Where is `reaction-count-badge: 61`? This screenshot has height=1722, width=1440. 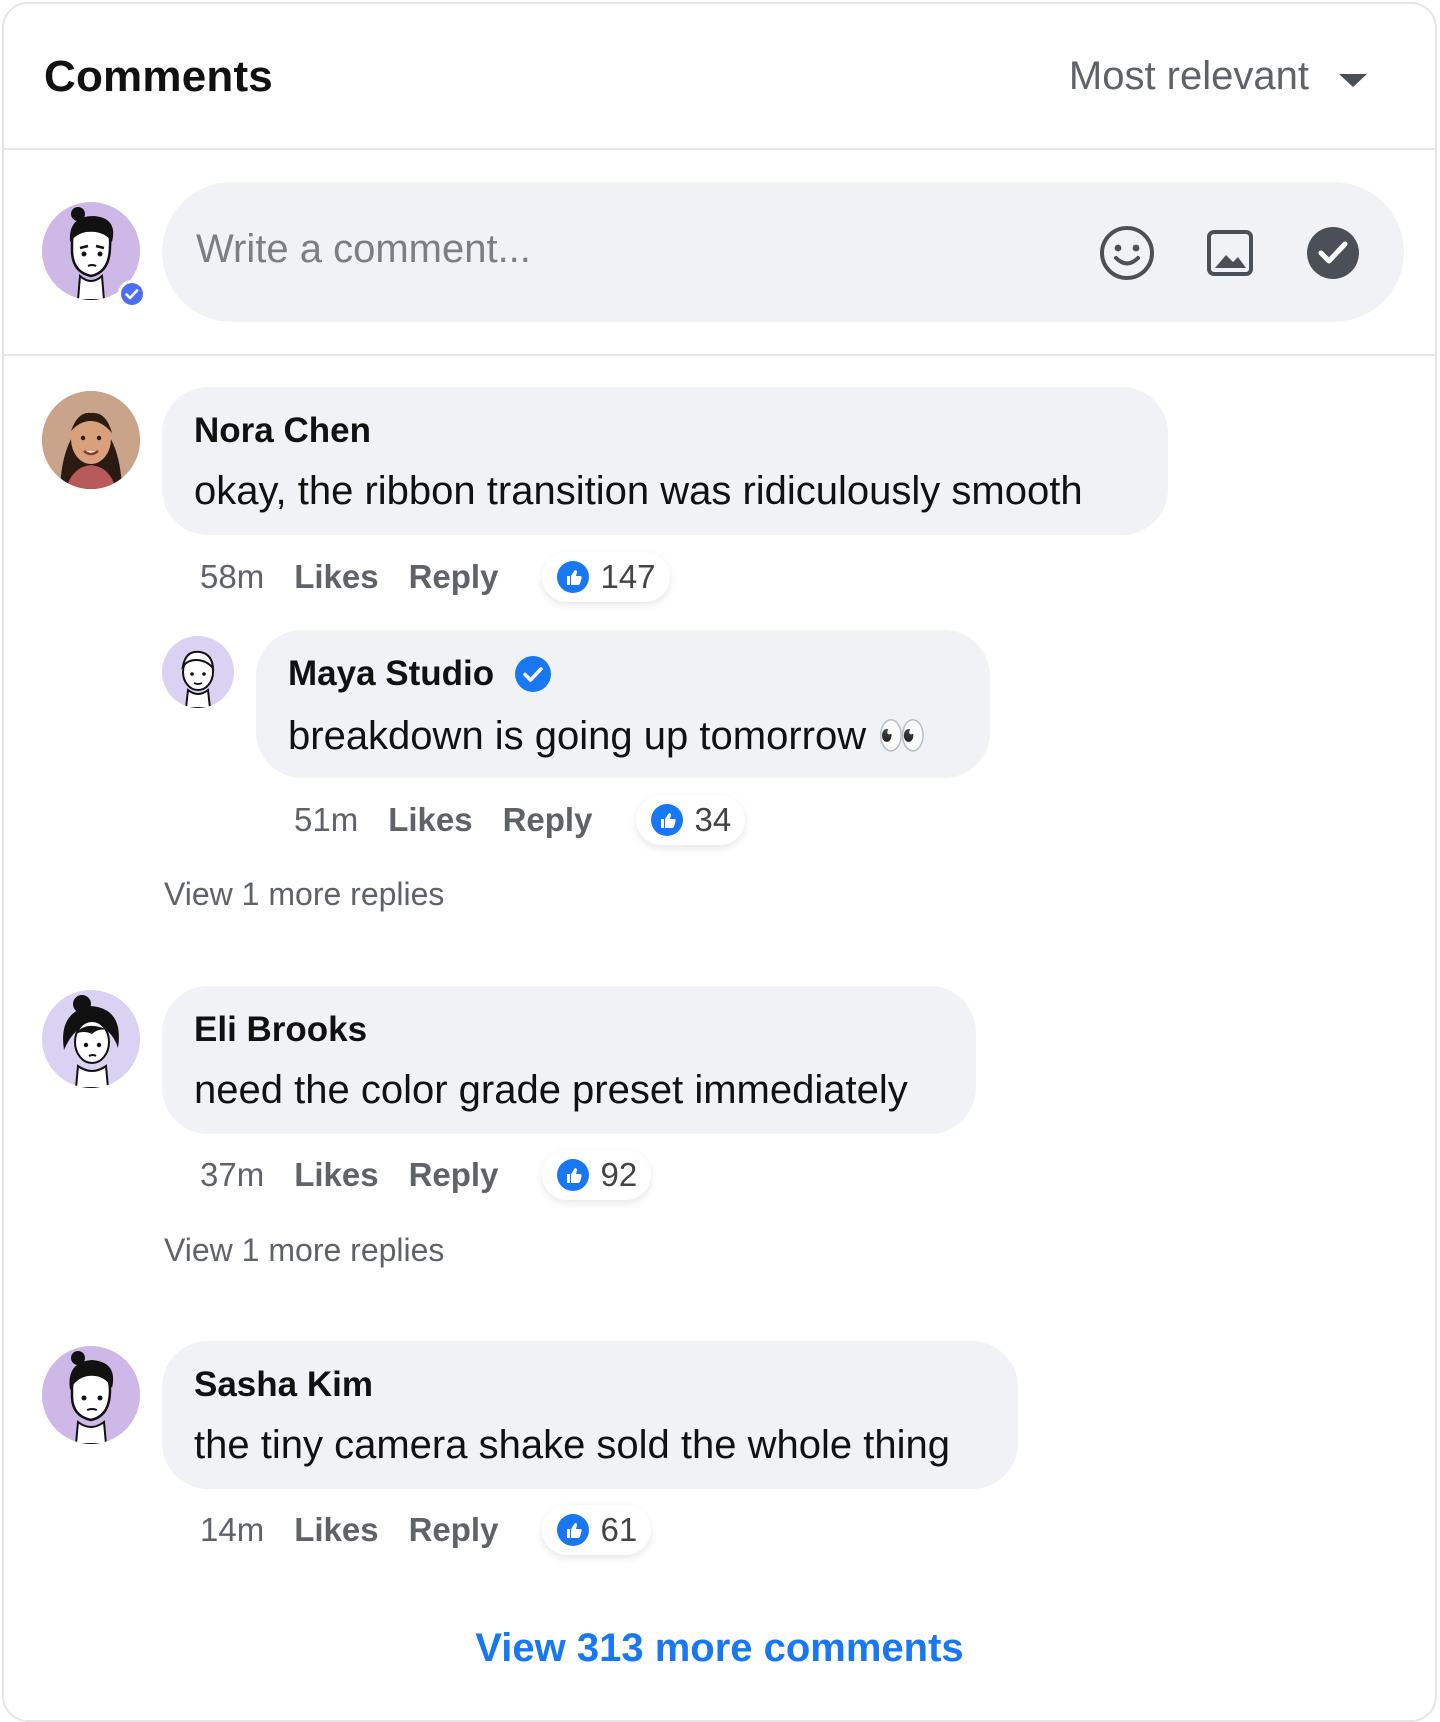 reaction-count-badge: 61 is located at coordinates (597, 1530).